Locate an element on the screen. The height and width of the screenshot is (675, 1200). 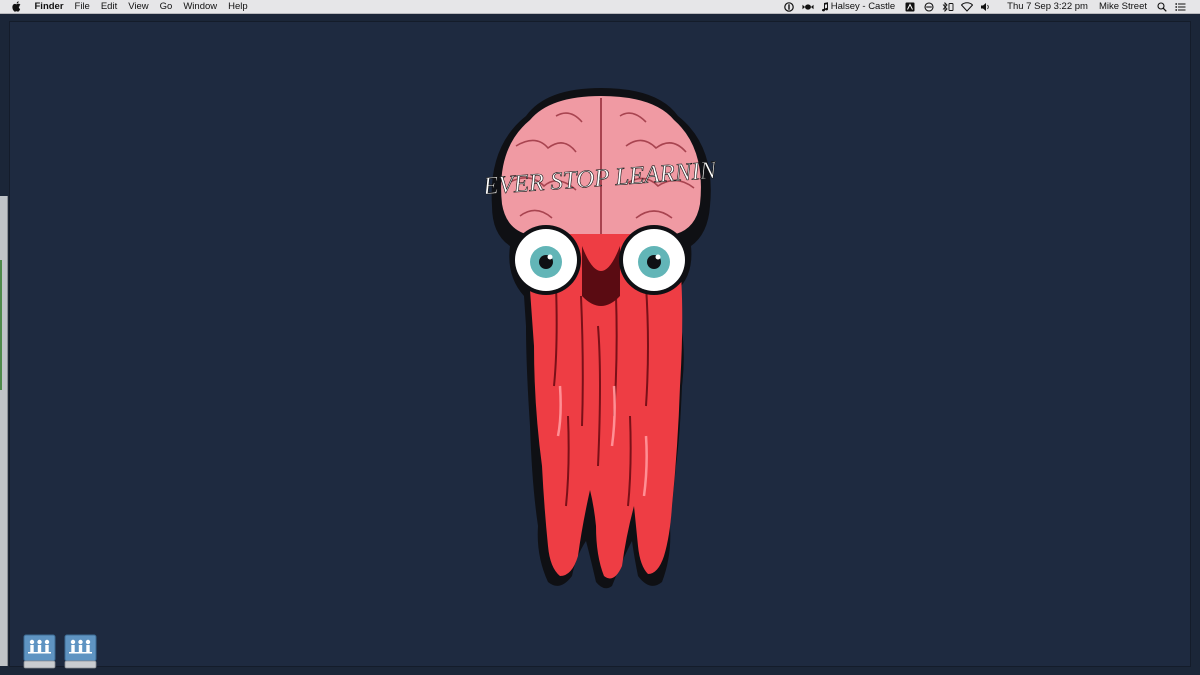
menu-help: Help is located at coordinates (238, 7).